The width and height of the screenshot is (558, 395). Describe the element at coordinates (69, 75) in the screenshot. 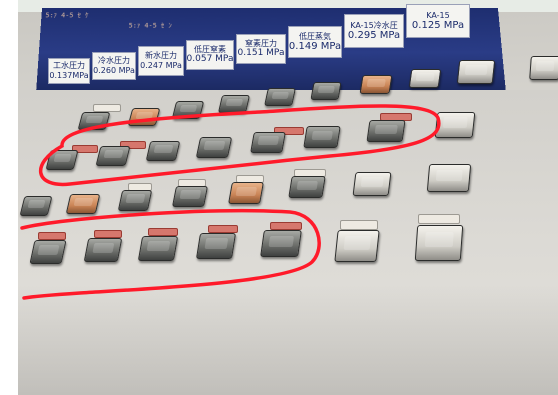

I see `gauge-value: 0.137MPa` at that location.